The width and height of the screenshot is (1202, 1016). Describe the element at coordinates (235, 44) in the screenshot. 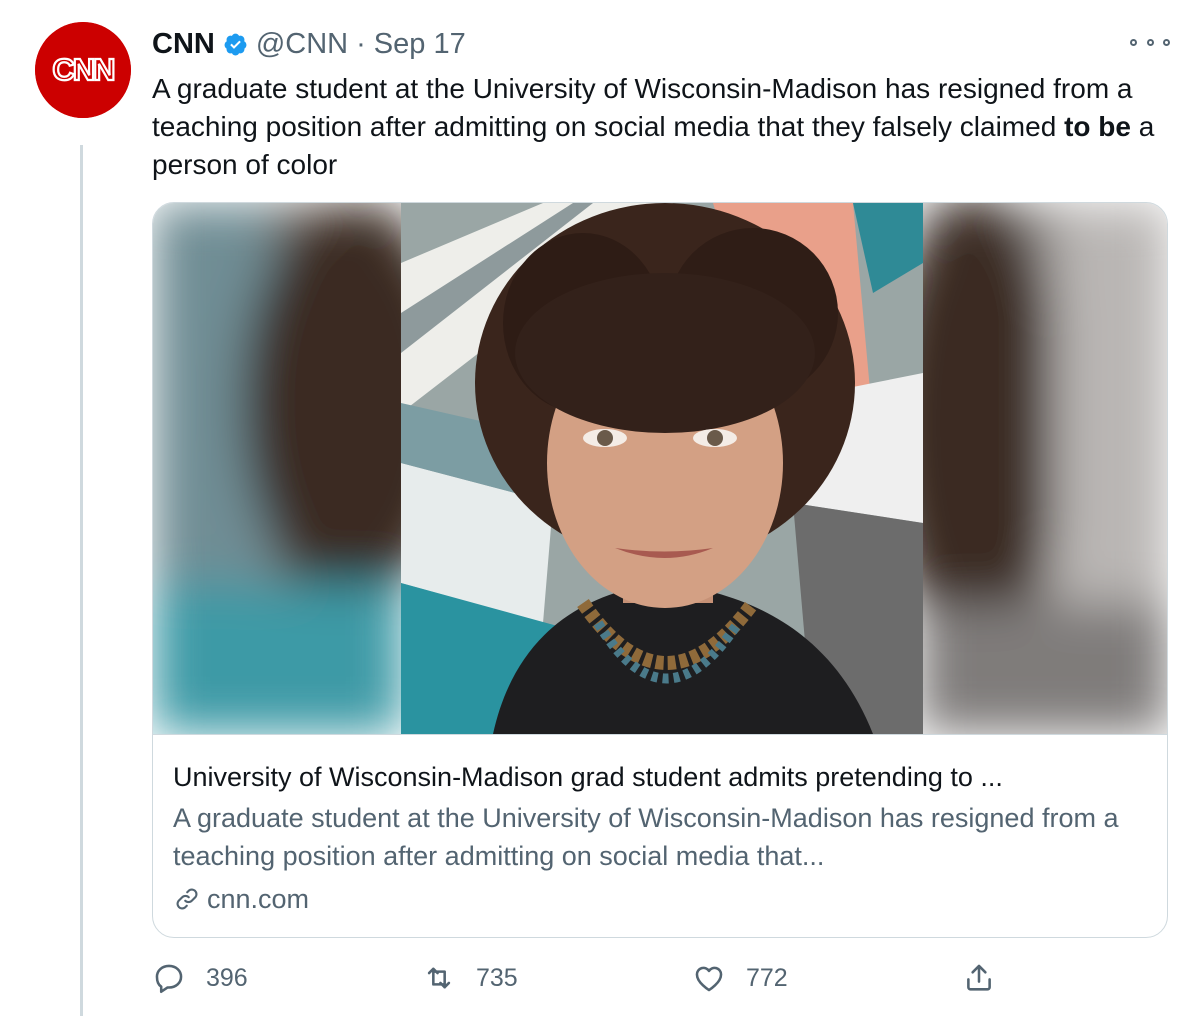

I see `verified-badge-icon` at that location.